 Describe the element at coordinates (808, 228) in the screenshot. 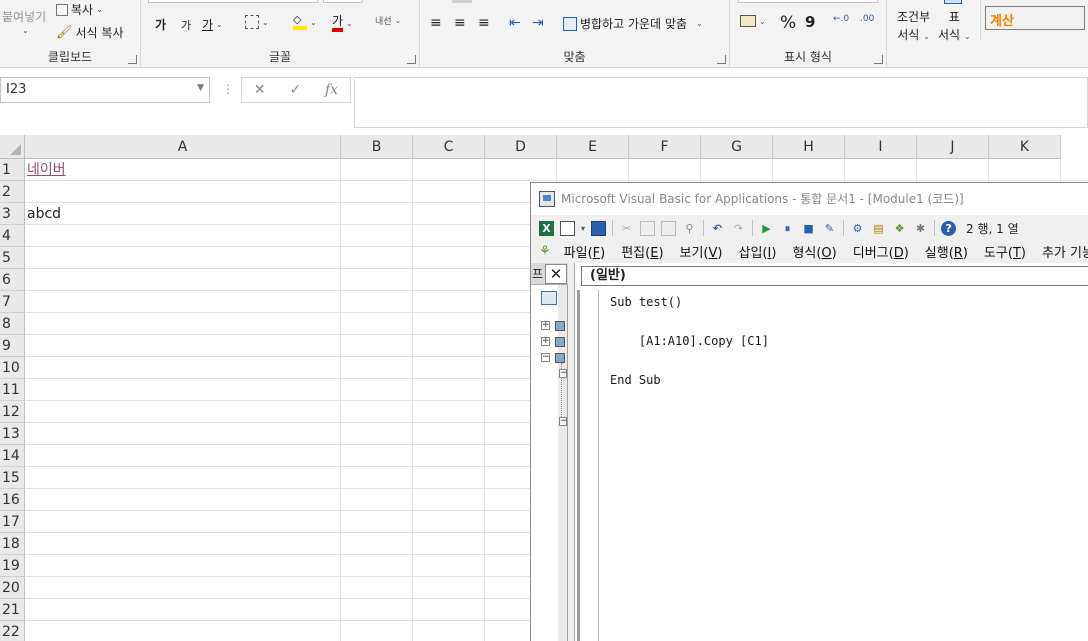

I see `reset-icon: ■` at that location.